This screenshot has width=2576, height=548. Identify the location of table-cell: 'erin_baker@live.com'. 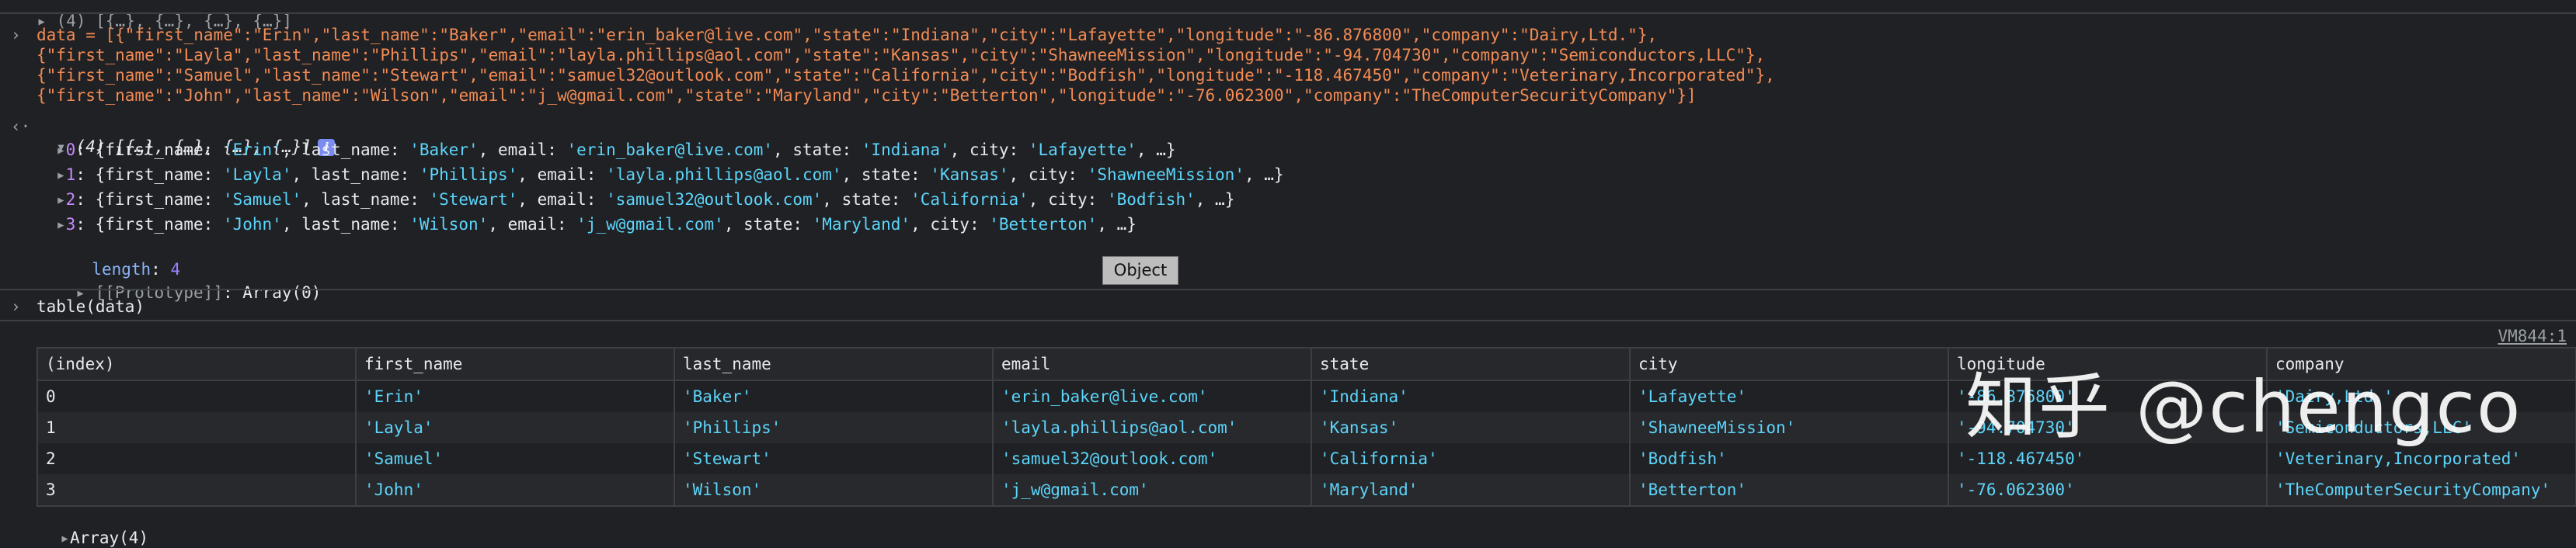
(1153, 396).